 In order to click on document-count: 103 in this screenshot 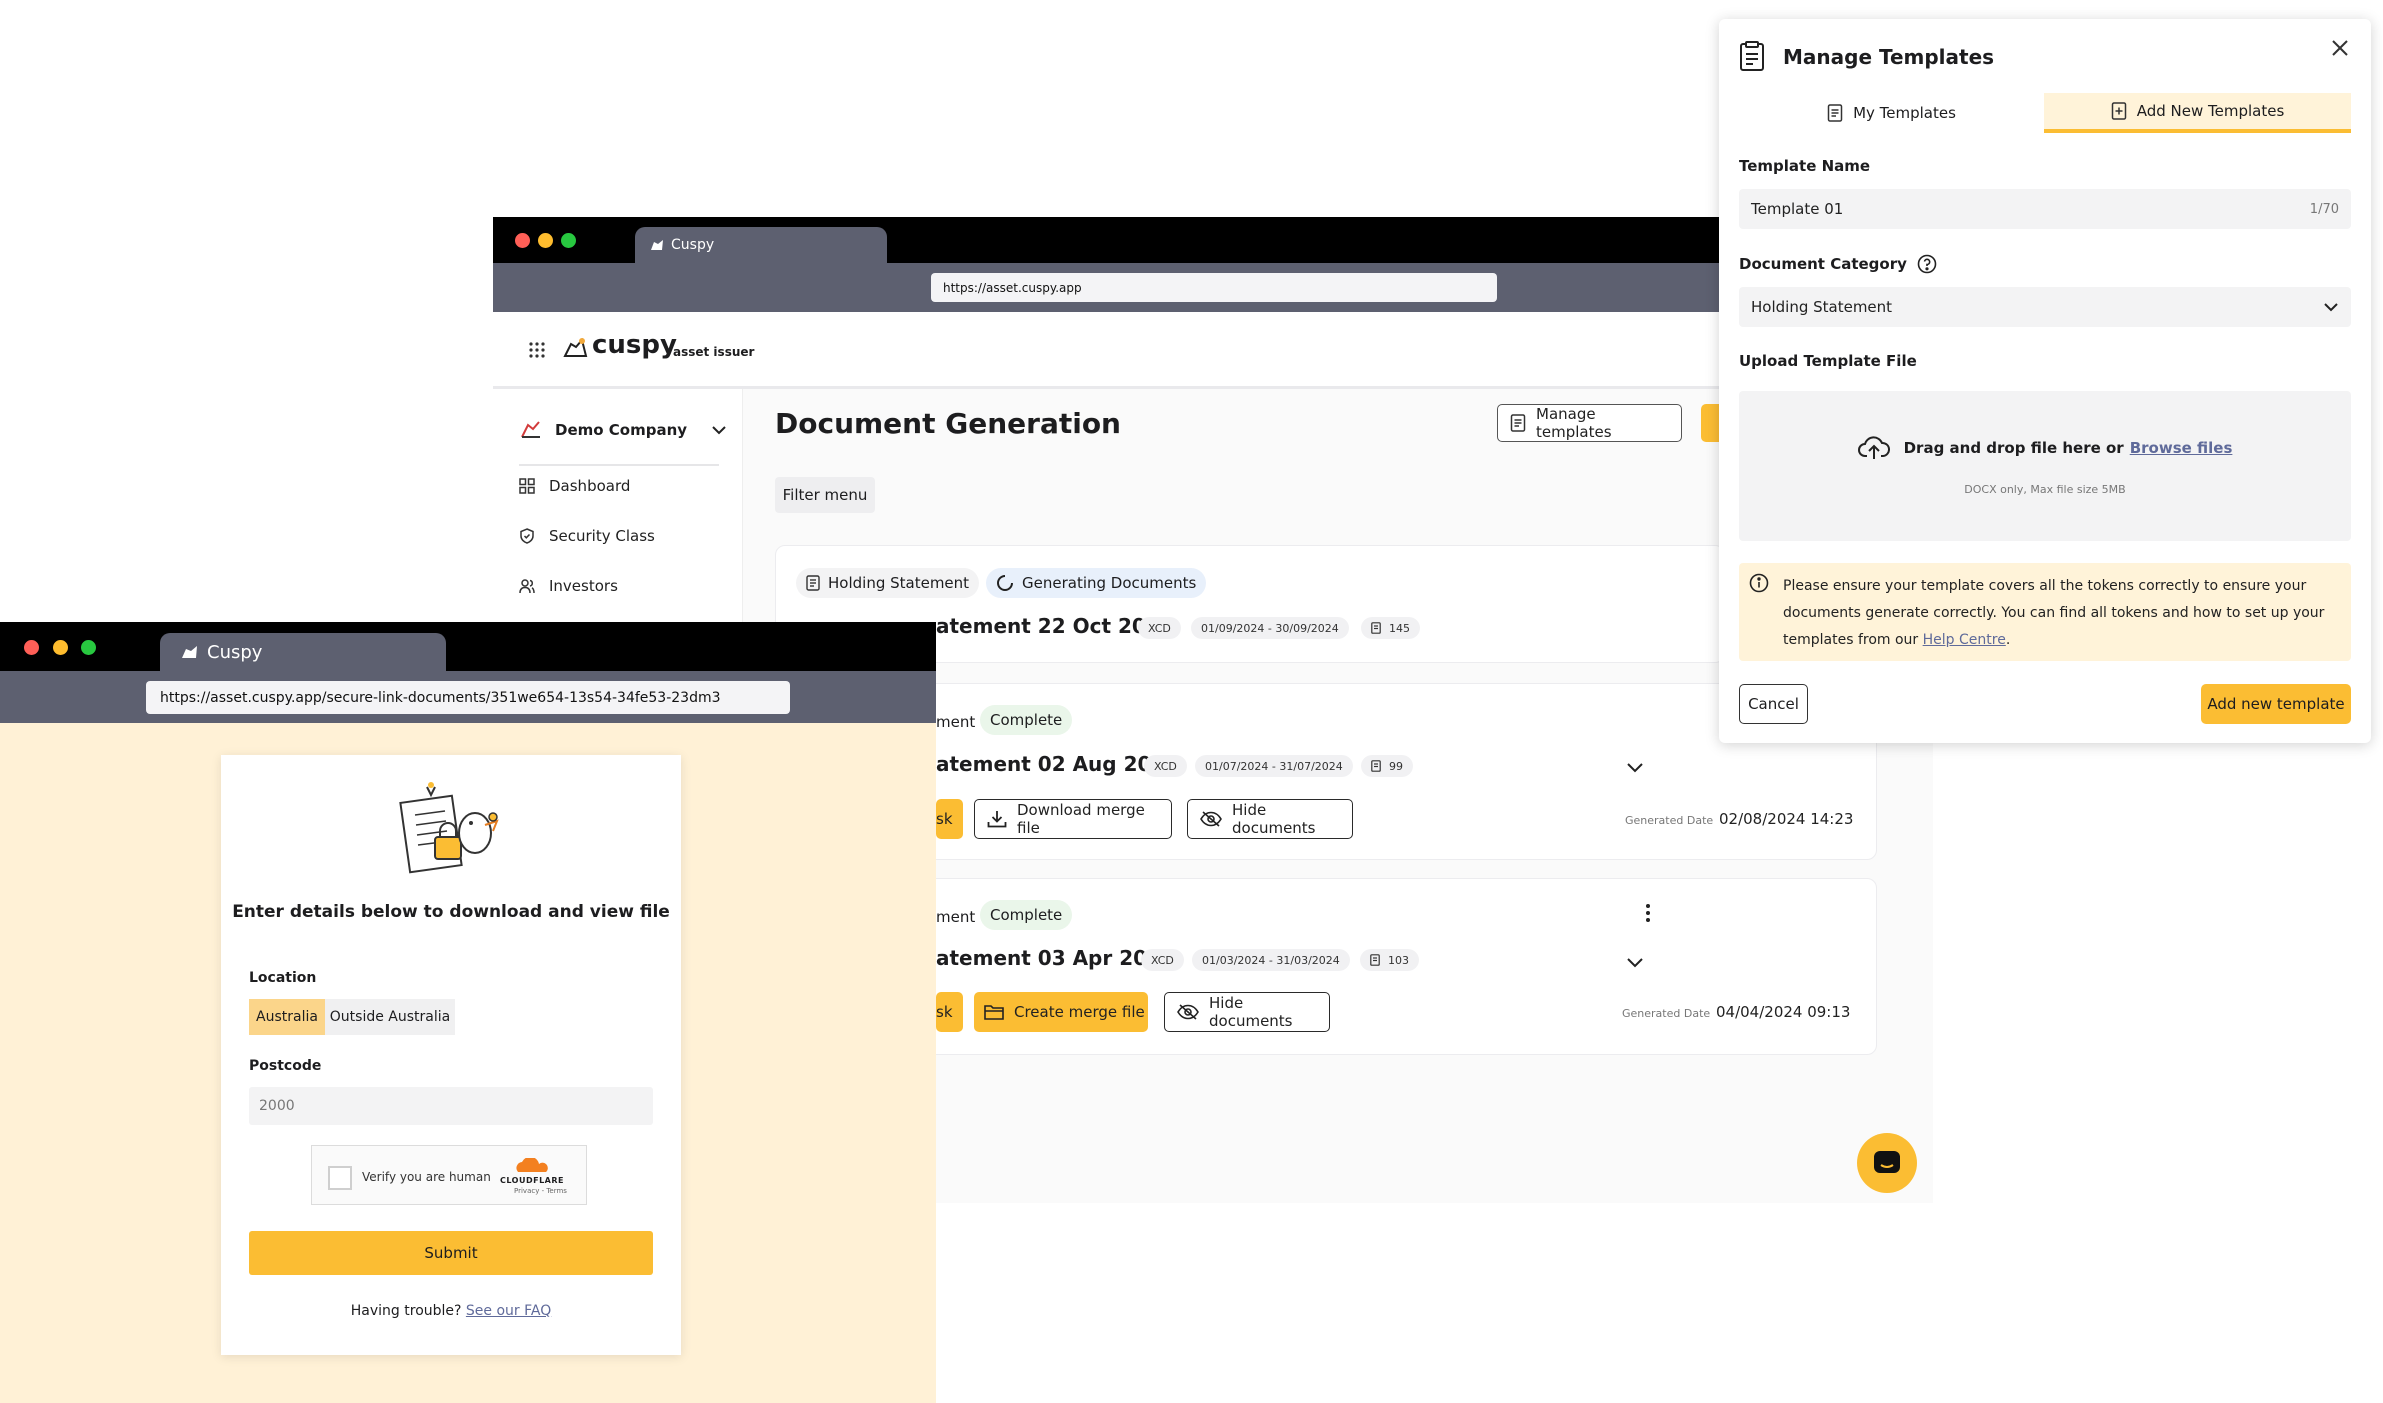, I will do `click(1398, 960)`.